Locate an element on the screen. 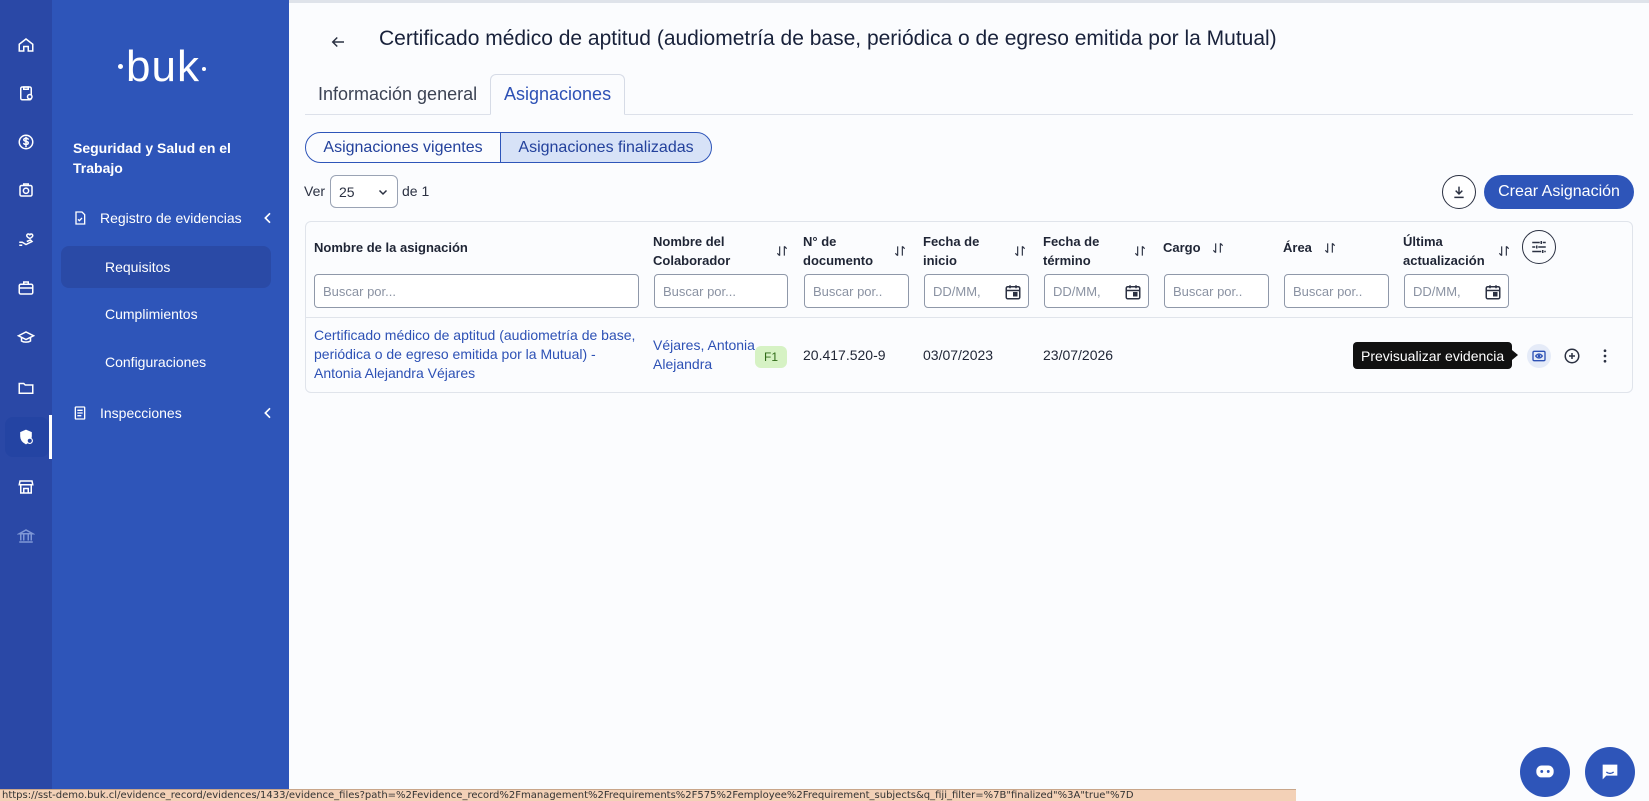 The image size is (1649, 801). column-header-label: Área is located at coordinates (1297, 247).